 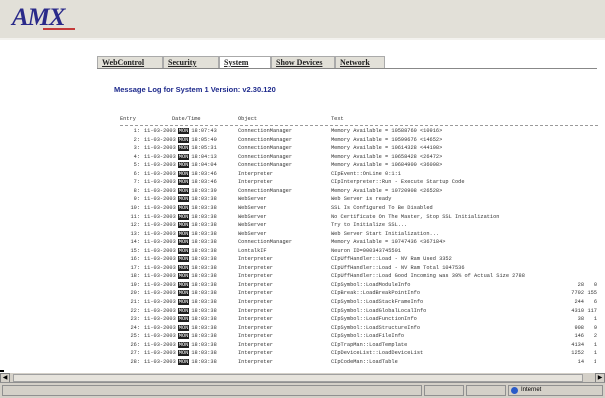 I want to click on date-cell: 11-03-2003 MON 18:05:31, so click(x=180, y=148).